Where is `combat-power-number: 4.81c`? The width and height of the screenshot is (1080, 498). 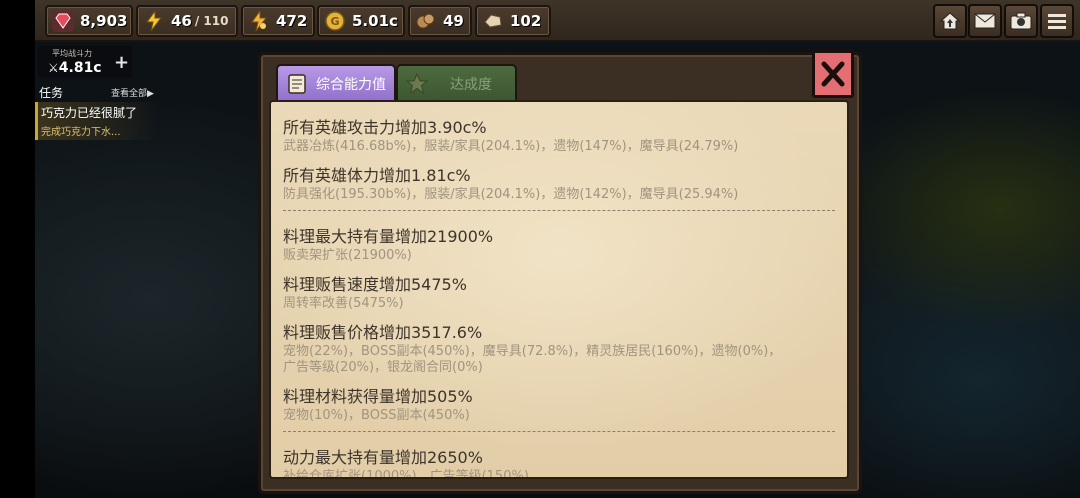
combat-power-number: 4.81c is located at coordinates (80, 68).